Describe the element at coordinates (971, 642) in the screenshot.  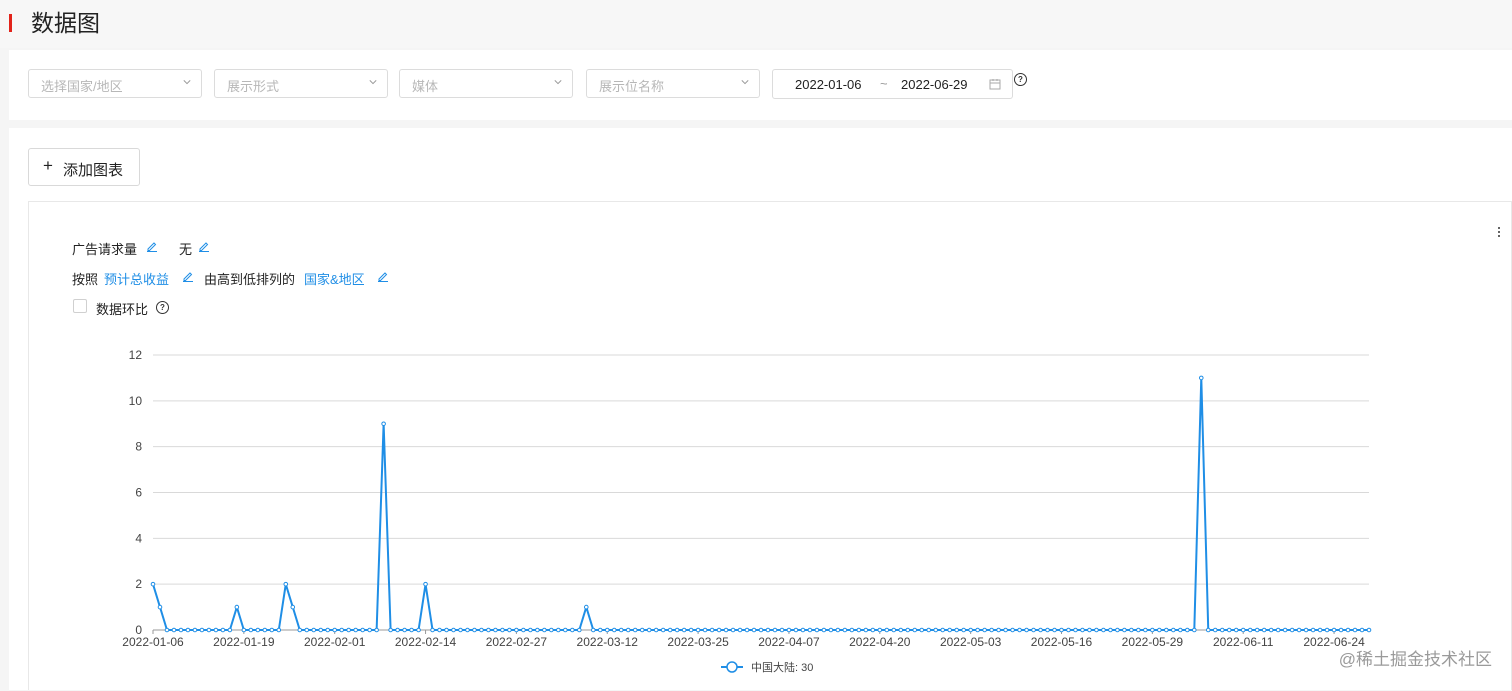
I see `x-tick-label: 2022-05-03` at that location.